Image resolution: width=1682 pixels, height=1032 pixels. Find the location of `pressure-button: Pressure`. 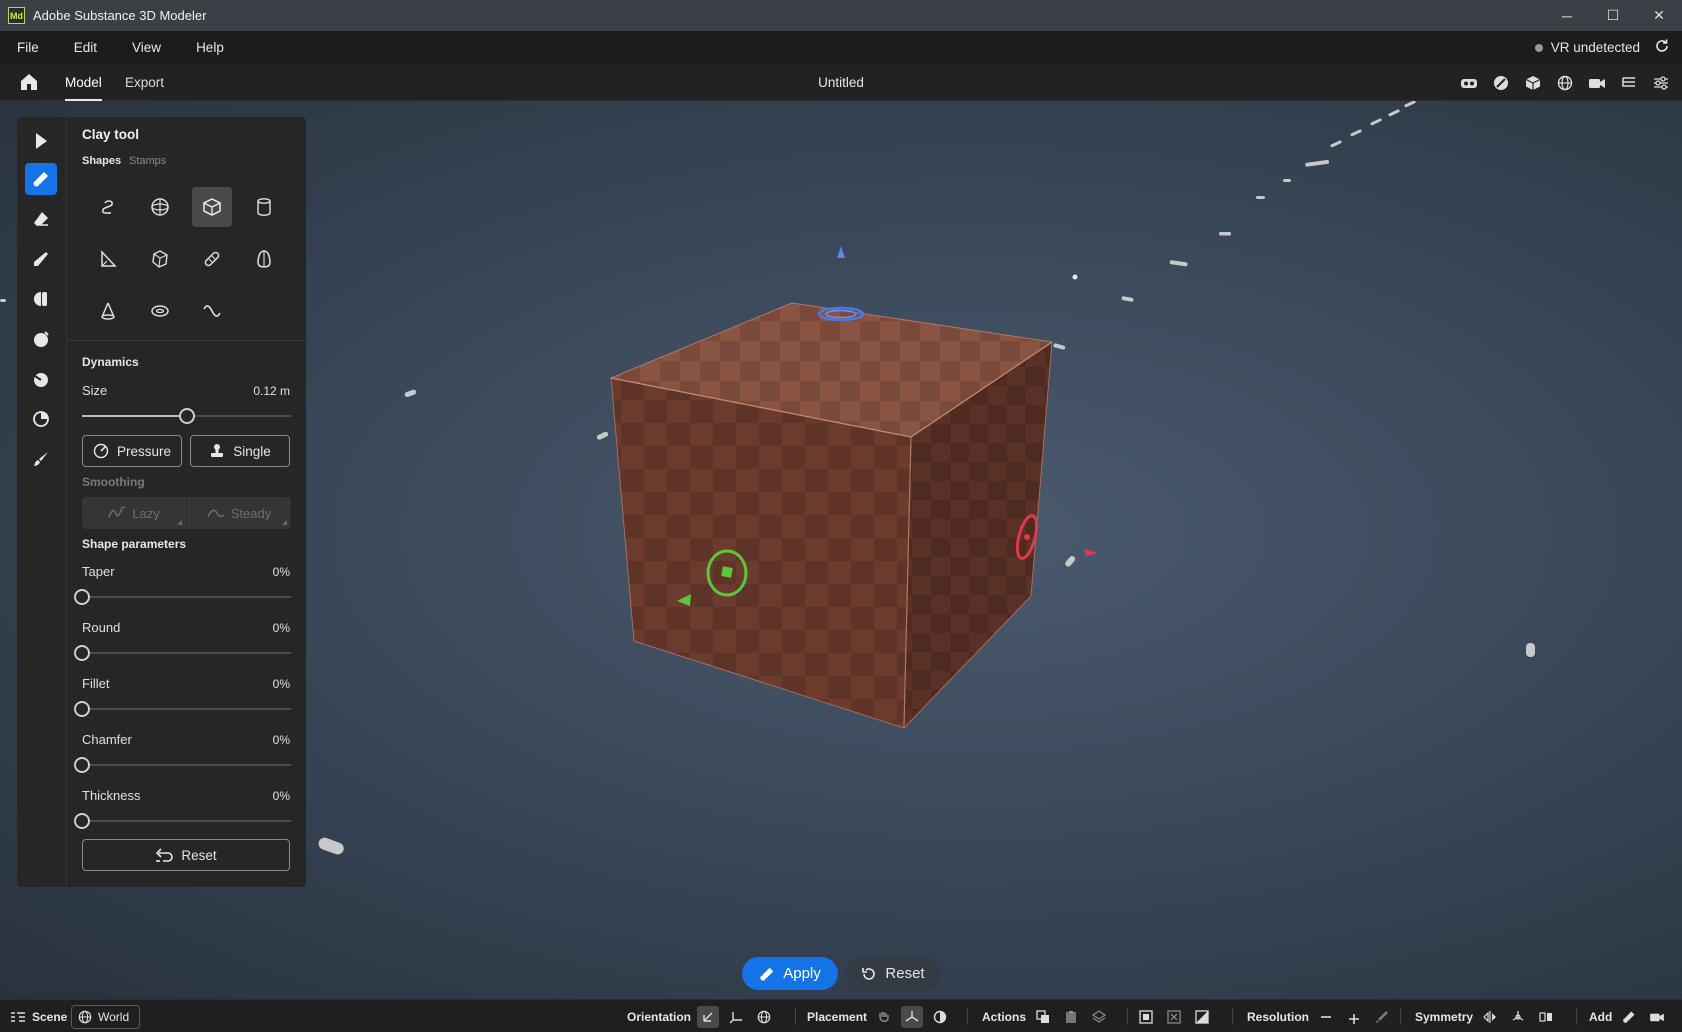

pressure-button: Pressure is located at coordinates (132, 451).